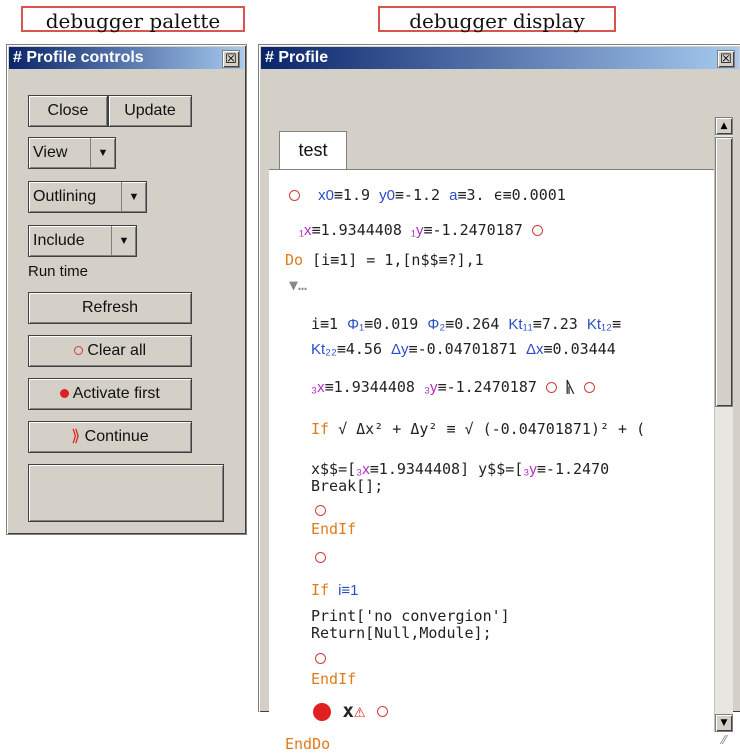 This screenshot has height=756, width=740. Describe the element at coordinates (724, 743) in the screenshot. I see `resize-grip-icon: ⁄⁄` at that location.